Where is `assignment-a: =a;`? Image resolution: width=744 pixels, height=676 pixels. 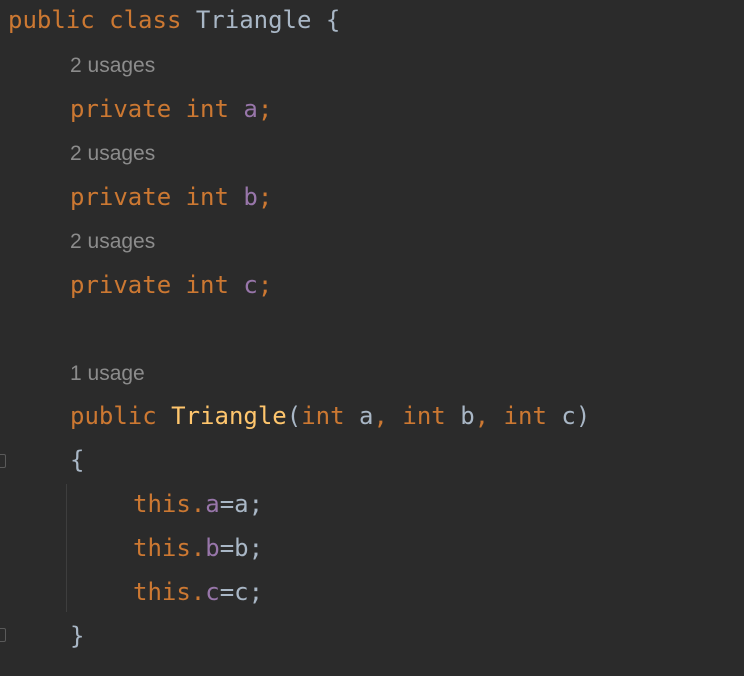
assignment-a: =a; is located at coordinates (241, 504).